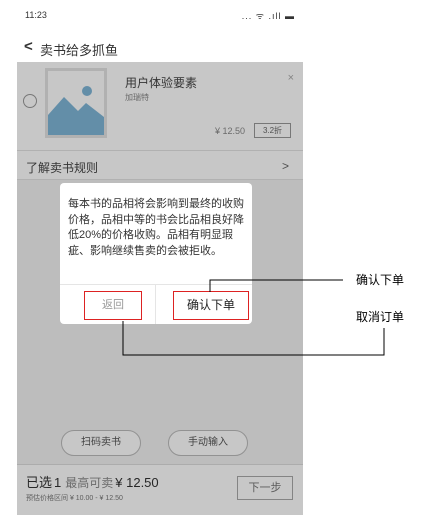 This screenshot has height=531, width=422. I want to click on annotation-lines, so click(253, 317).